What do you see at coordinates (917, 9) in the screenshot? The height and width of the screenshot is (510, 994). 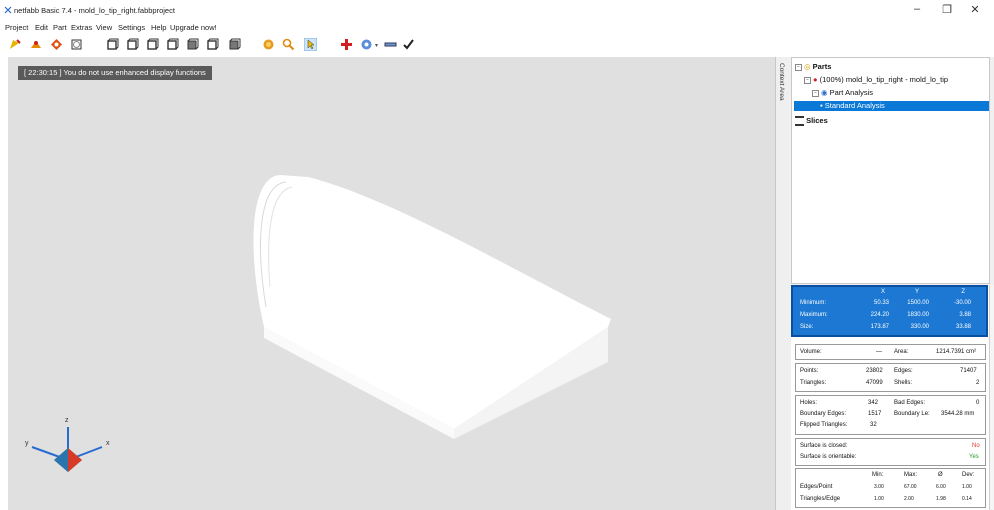 I see `minimize-button: –` at bounding box center [917, 9].